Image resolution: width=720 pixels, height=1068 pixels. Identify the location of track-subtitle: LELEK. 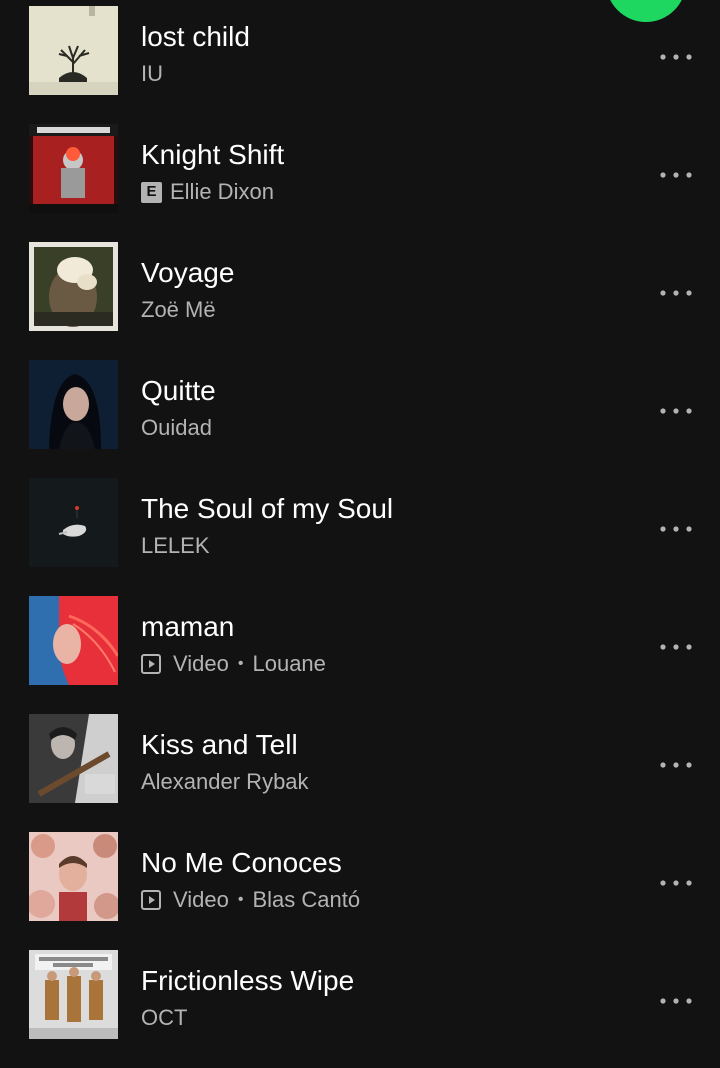
(175, 546).